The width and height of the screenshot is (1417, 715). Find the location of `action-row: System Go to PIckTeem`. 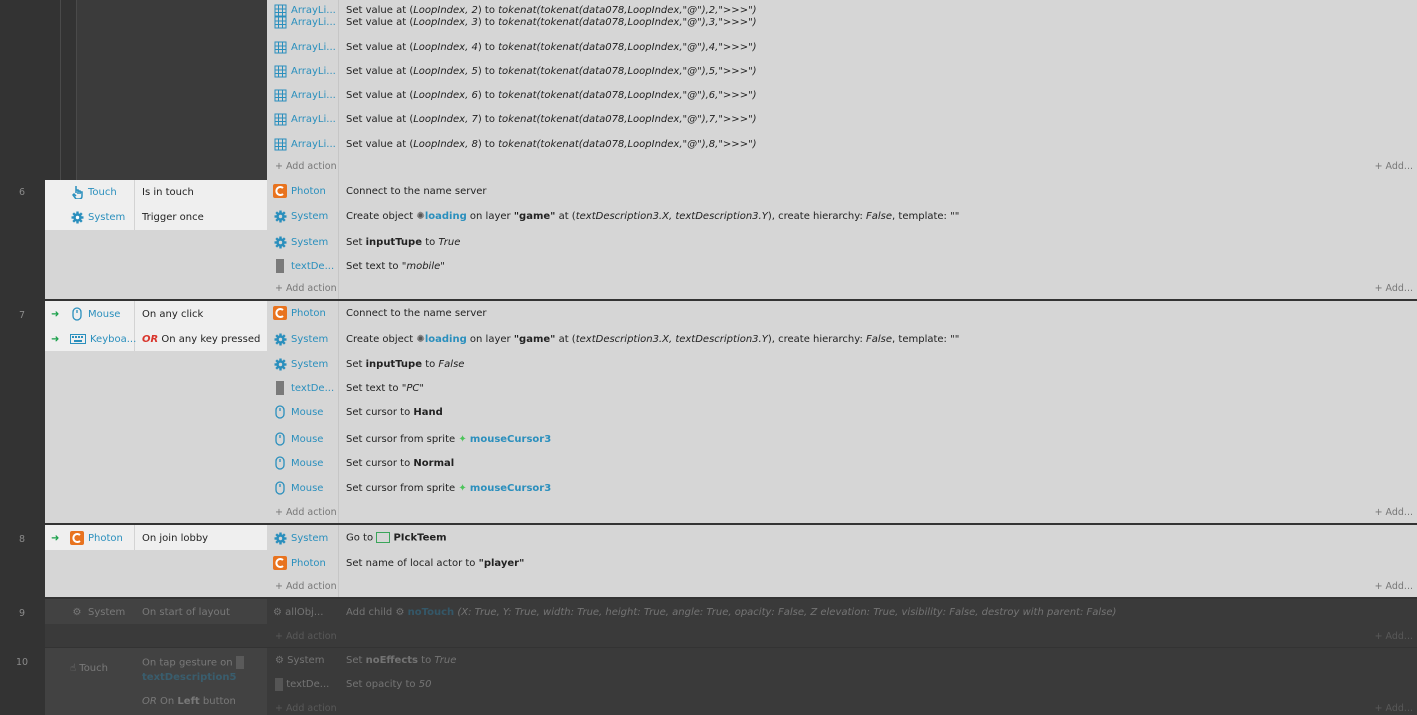

action-row: System Go to PIckTeem is located at coordinates (842, 538).